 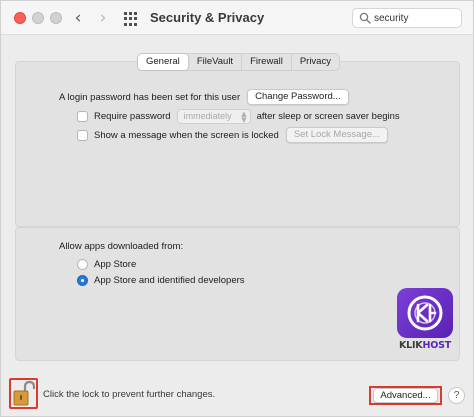 I want to click on klikhost-watermark-logo: KLIKHOST, so click(x=425, y=319).